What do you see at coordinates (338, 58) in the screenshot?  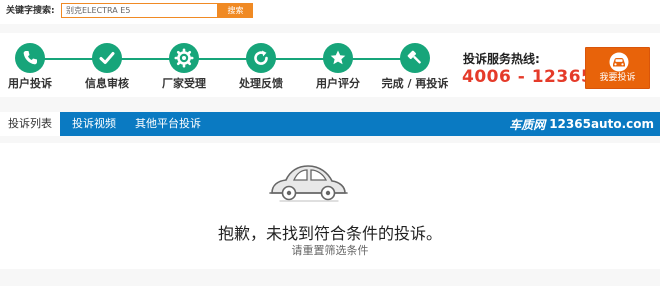 I see `star-icon` at bounding box center [338, 58].